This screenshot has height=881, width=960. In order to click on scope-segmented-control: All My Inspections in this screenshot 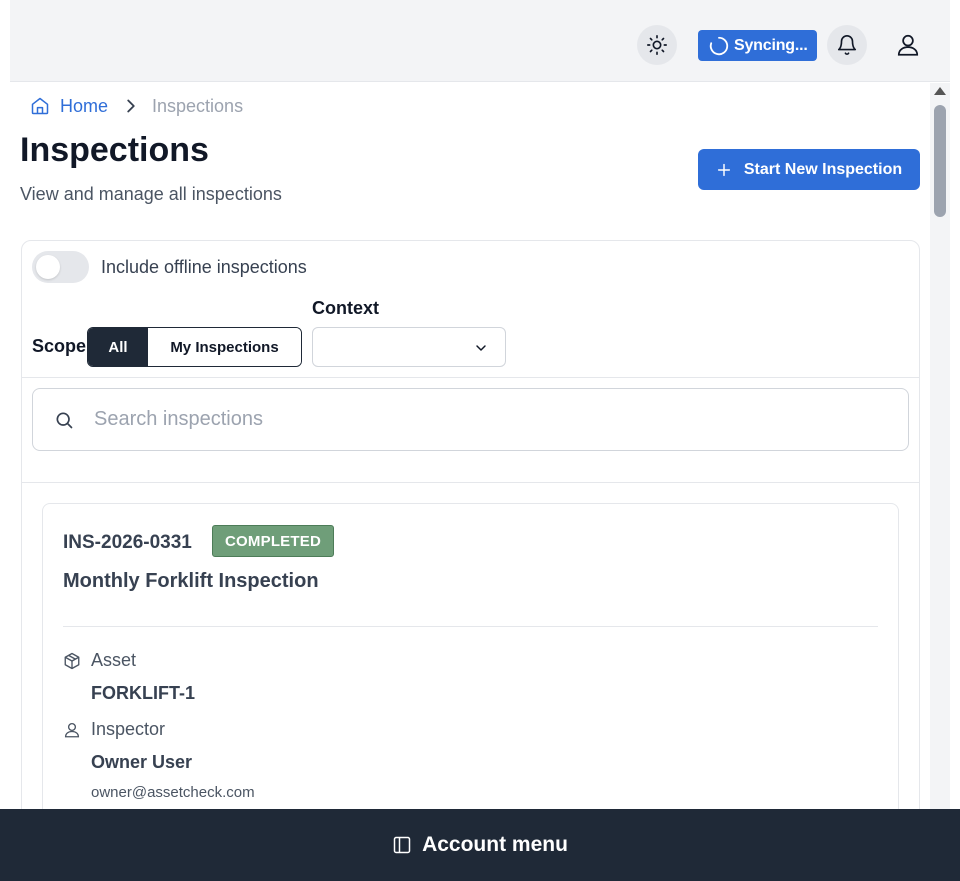, I will do `click(194, 347)`.